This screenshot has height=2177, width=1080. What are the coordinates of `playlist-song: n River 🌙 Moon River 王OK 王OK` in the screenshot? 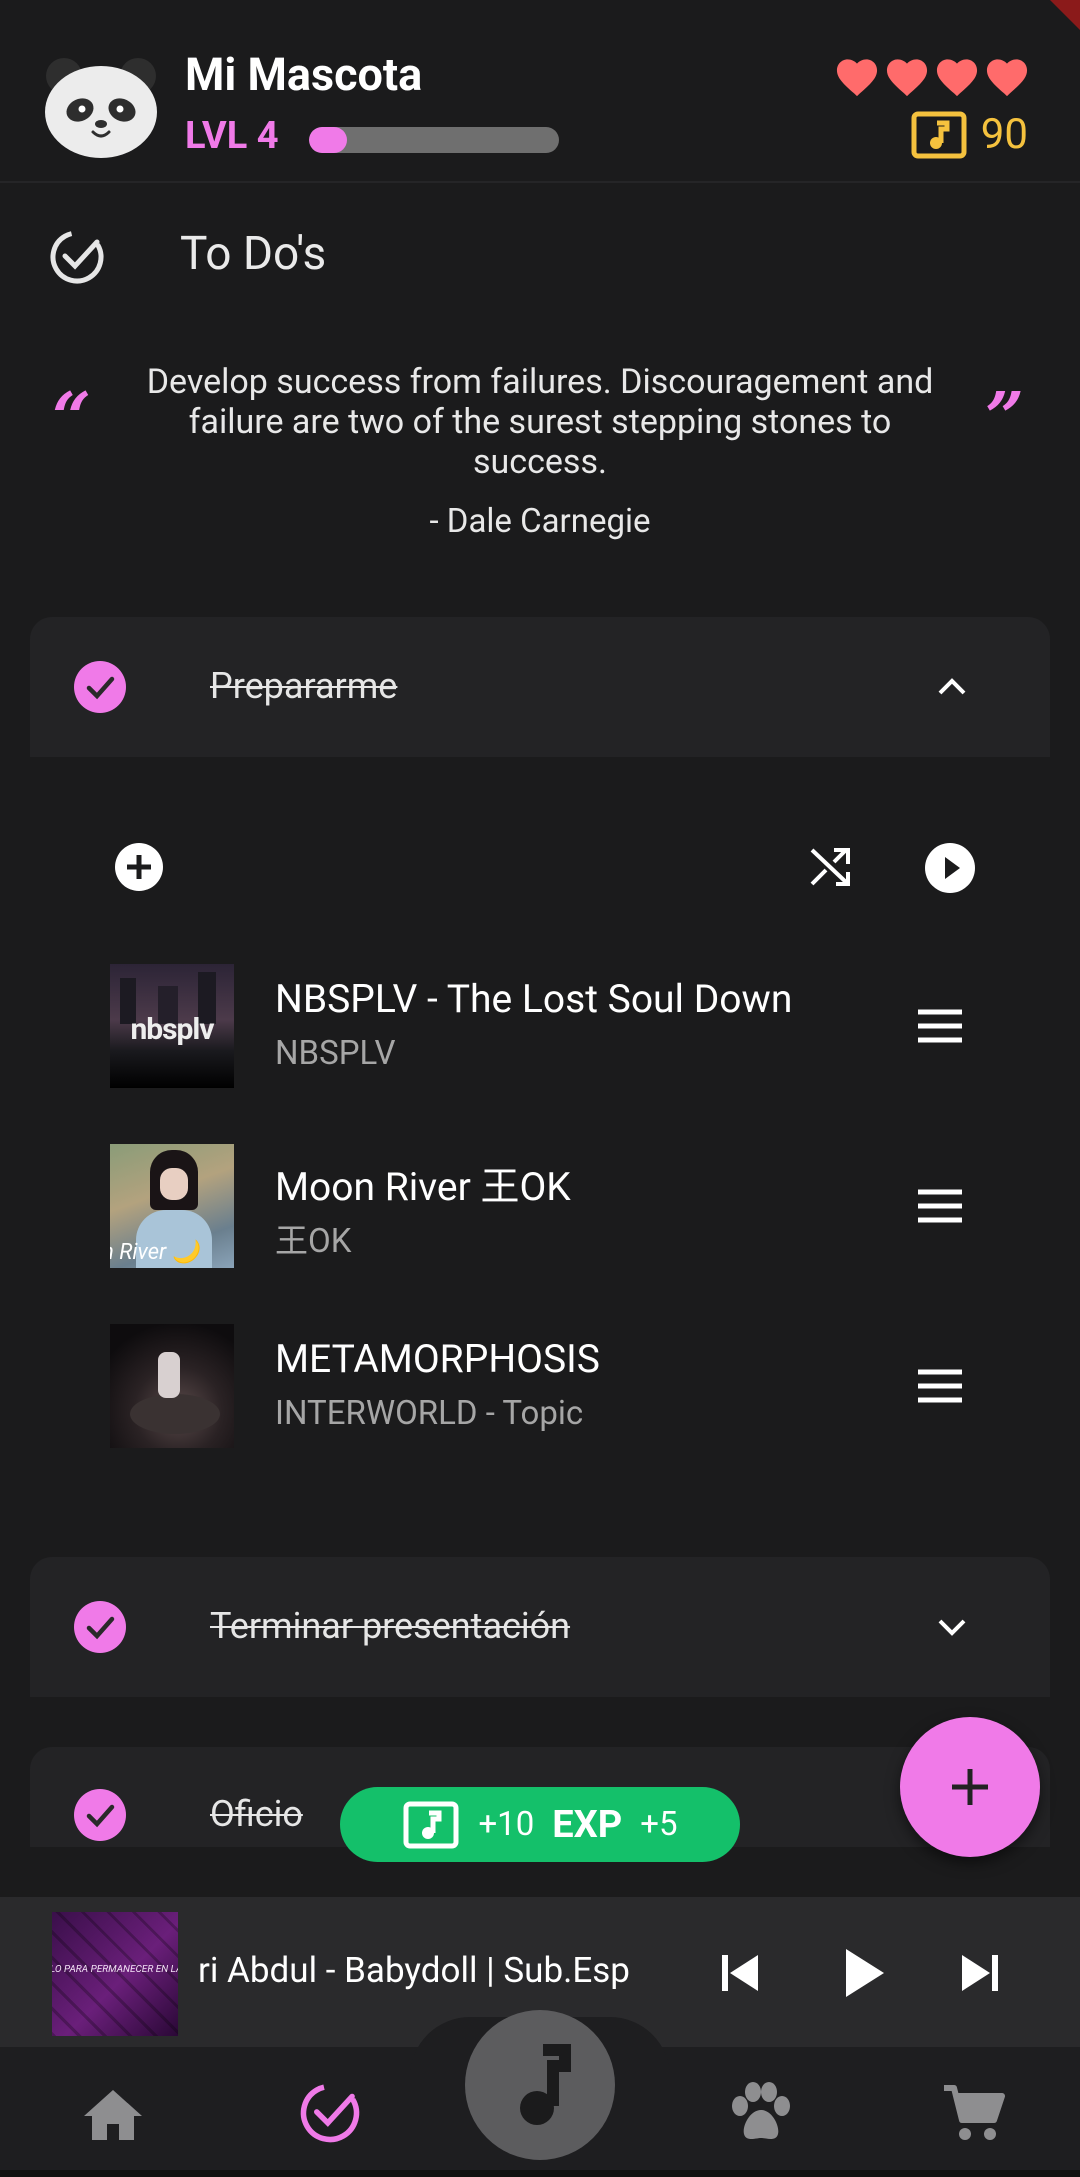 It's located at (550, 1206).